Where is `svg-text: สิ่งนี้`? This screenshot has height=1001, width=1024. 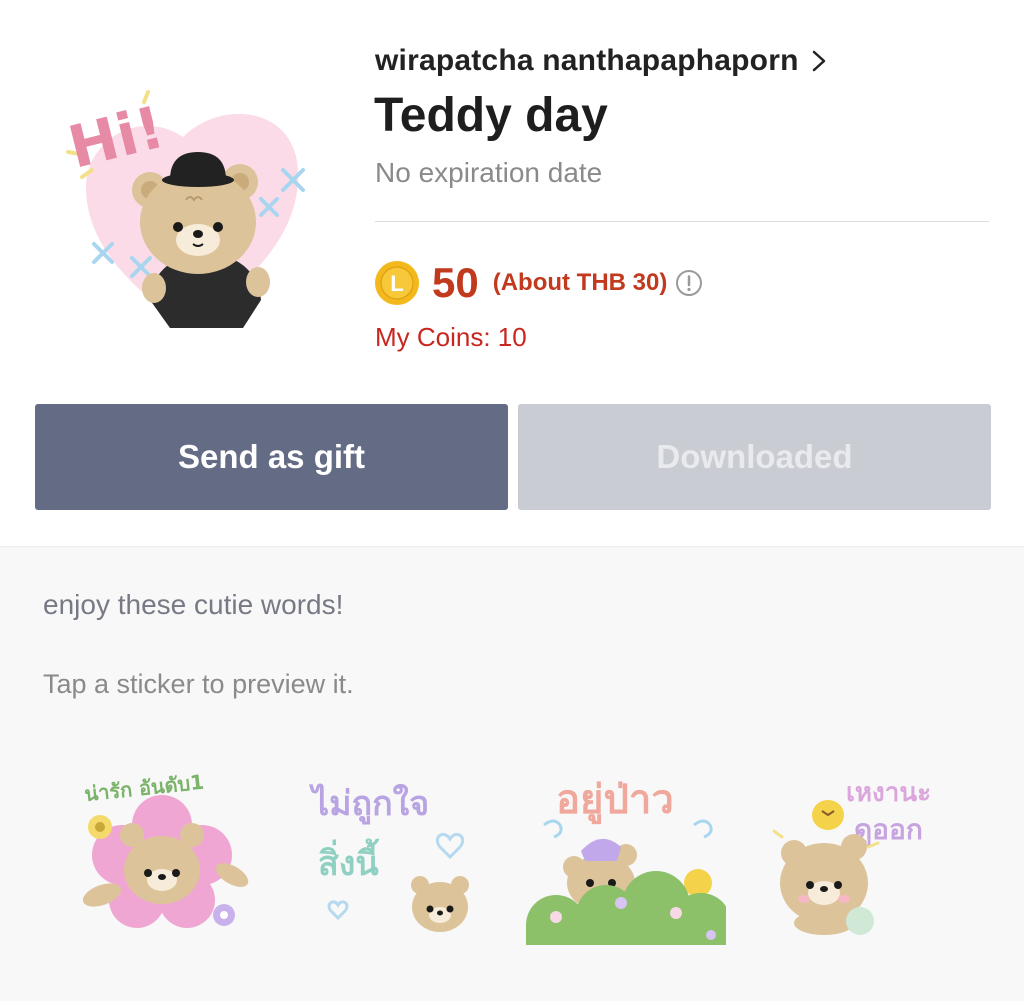 svg-text: สิ่งนี้ is located at coordinates (348, 861).